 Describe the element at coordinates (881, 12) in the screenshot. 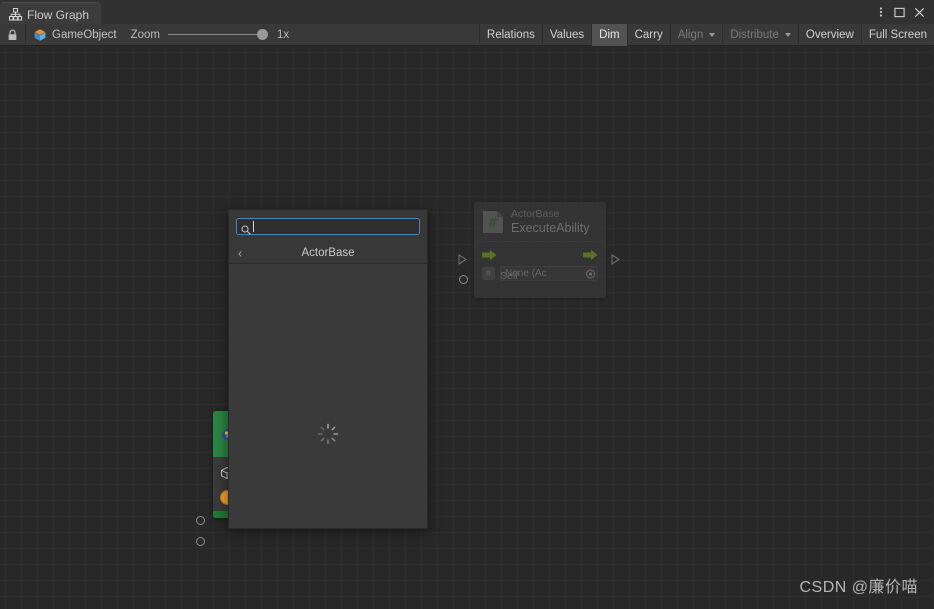

I see `kebab-menu-icon` at that location.